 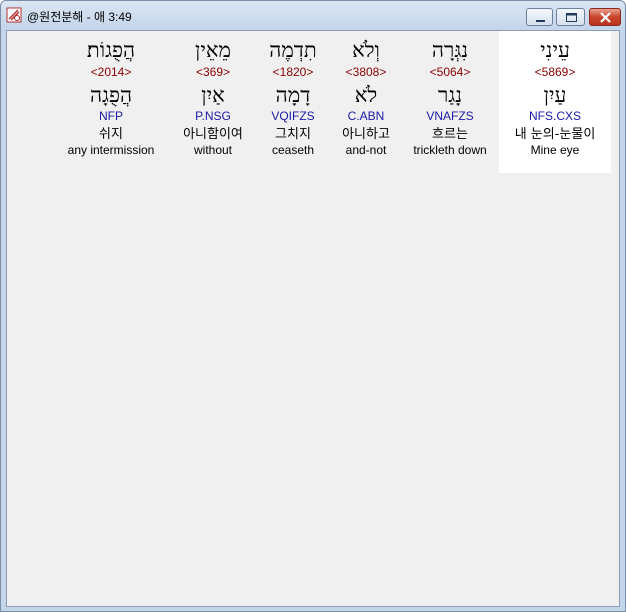 I want to click on hebrew-word: הֲפֻגוֹת׃, so click(x=111, y=50).